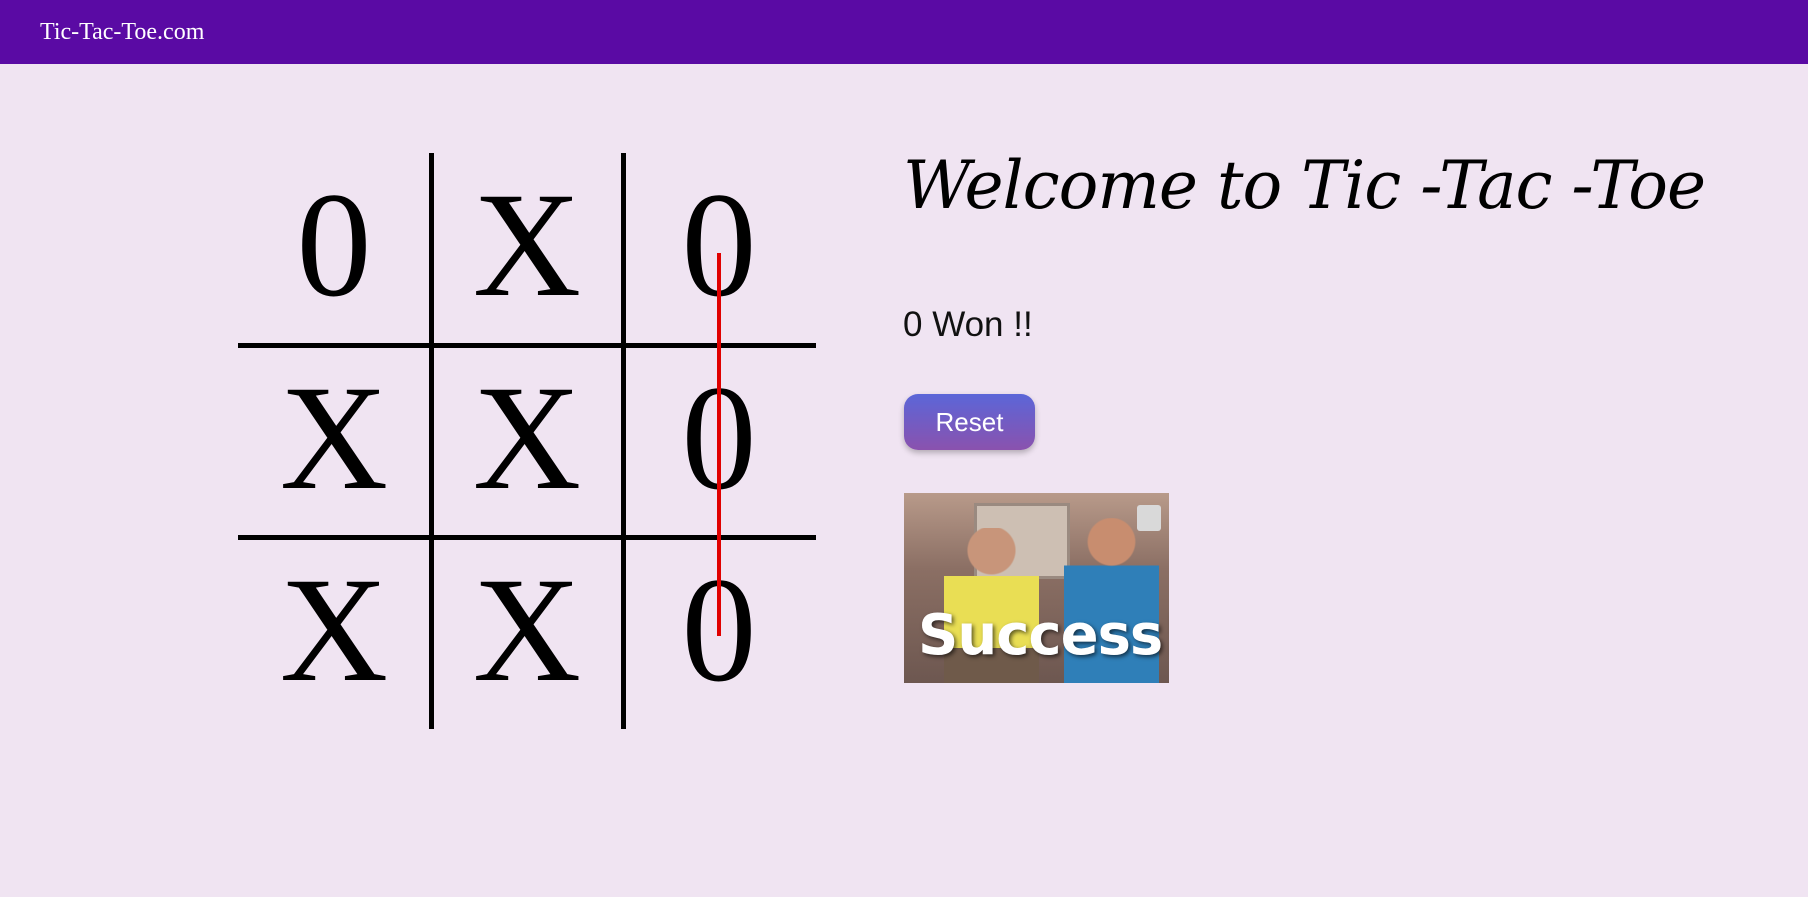  I want to click on board-cell-r1c1: 0, so click(334, 249).